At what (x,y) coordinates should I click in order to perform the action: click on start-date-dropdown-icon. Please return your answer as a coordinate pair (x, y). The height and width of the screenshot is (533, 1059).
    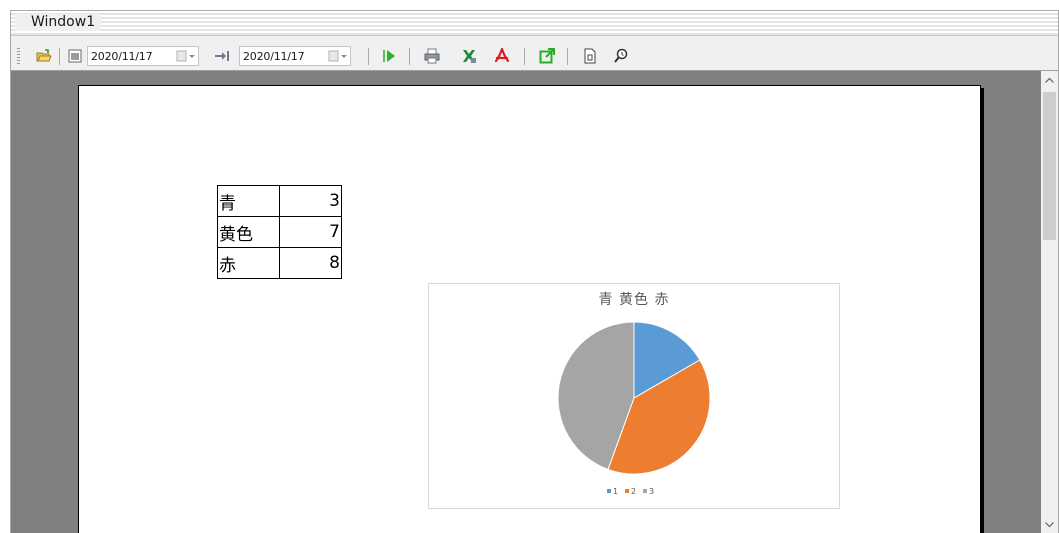
    Looking at the image, I should click on (186, 56).